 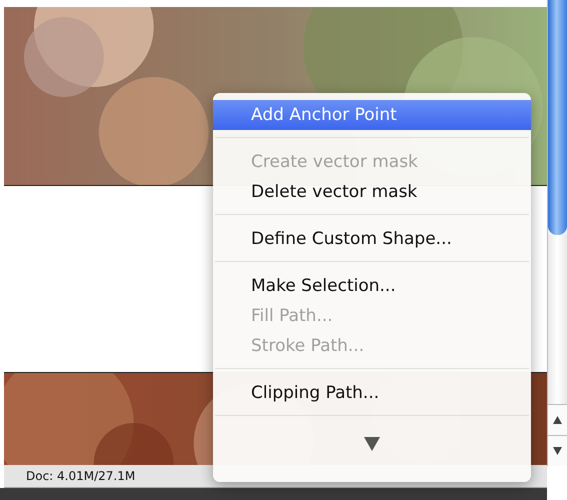 I want to click on menu-item: Add Anchor Point, so click(x=372, y=115).